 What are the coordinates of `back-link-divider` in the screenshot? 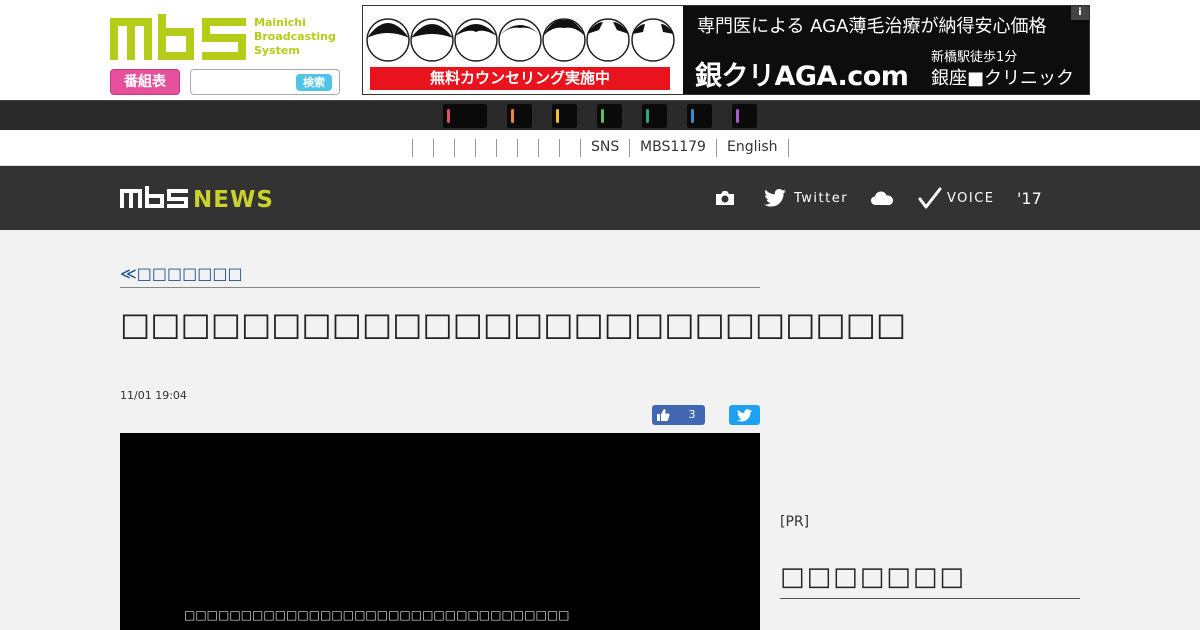 It's located at (440, 287).